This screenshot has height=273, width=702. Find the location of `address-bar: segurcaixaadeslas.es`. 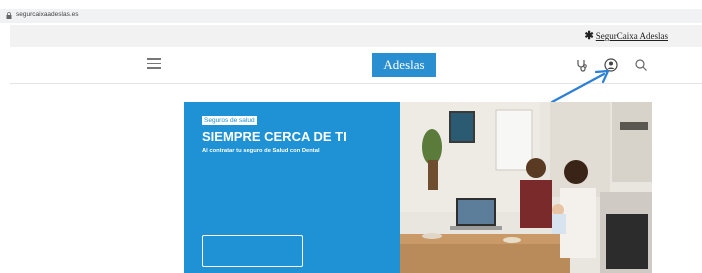

address-bar: segurcaixaadeslas.es is located at coordinates (351, 16).